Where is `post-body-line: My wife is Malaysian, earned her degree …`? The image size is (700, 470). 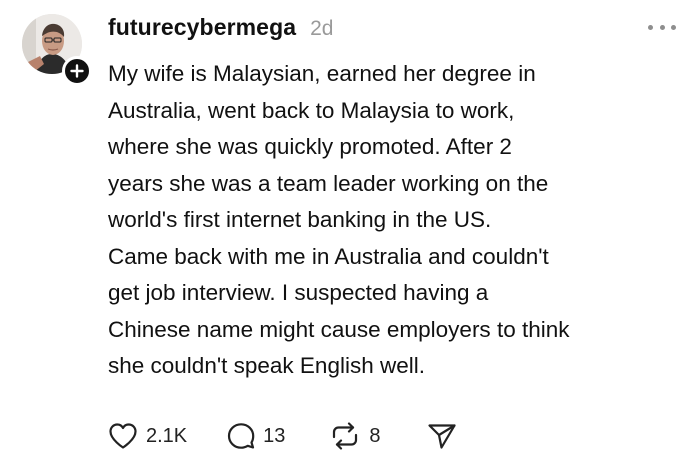 post-body-line: My wife is Malaysian, earned her degree … is located at coordinates (322, 73).